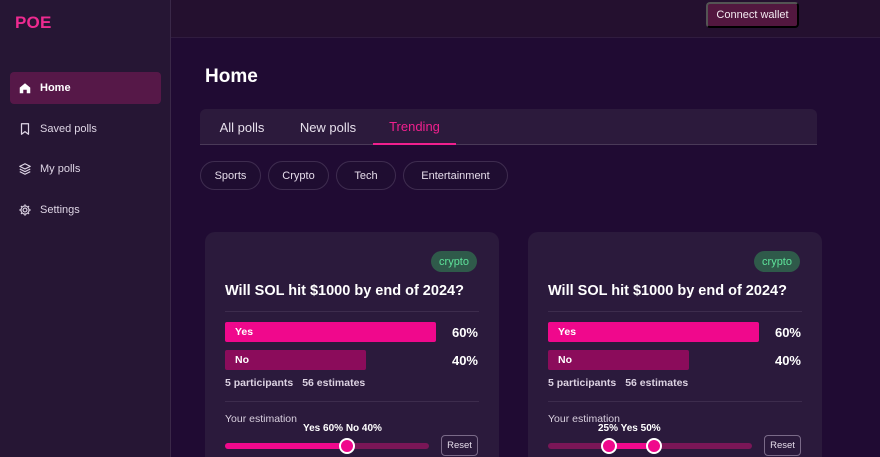 Image resolution: width=880 pixels, height=457 pixels. Describe the element at coordinates (230, 175) in the screenshot. I see `category-chip-sports: Sports` at that location.